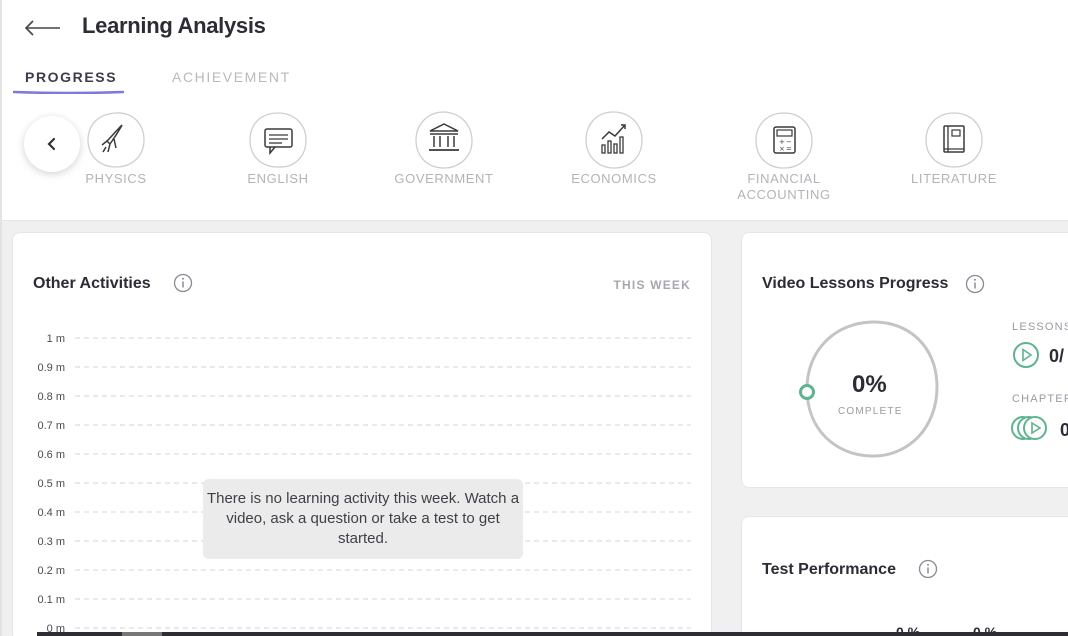 The image size is (1068, 636). I want to click on calculator-icon: + − × =, so click(784, 140).